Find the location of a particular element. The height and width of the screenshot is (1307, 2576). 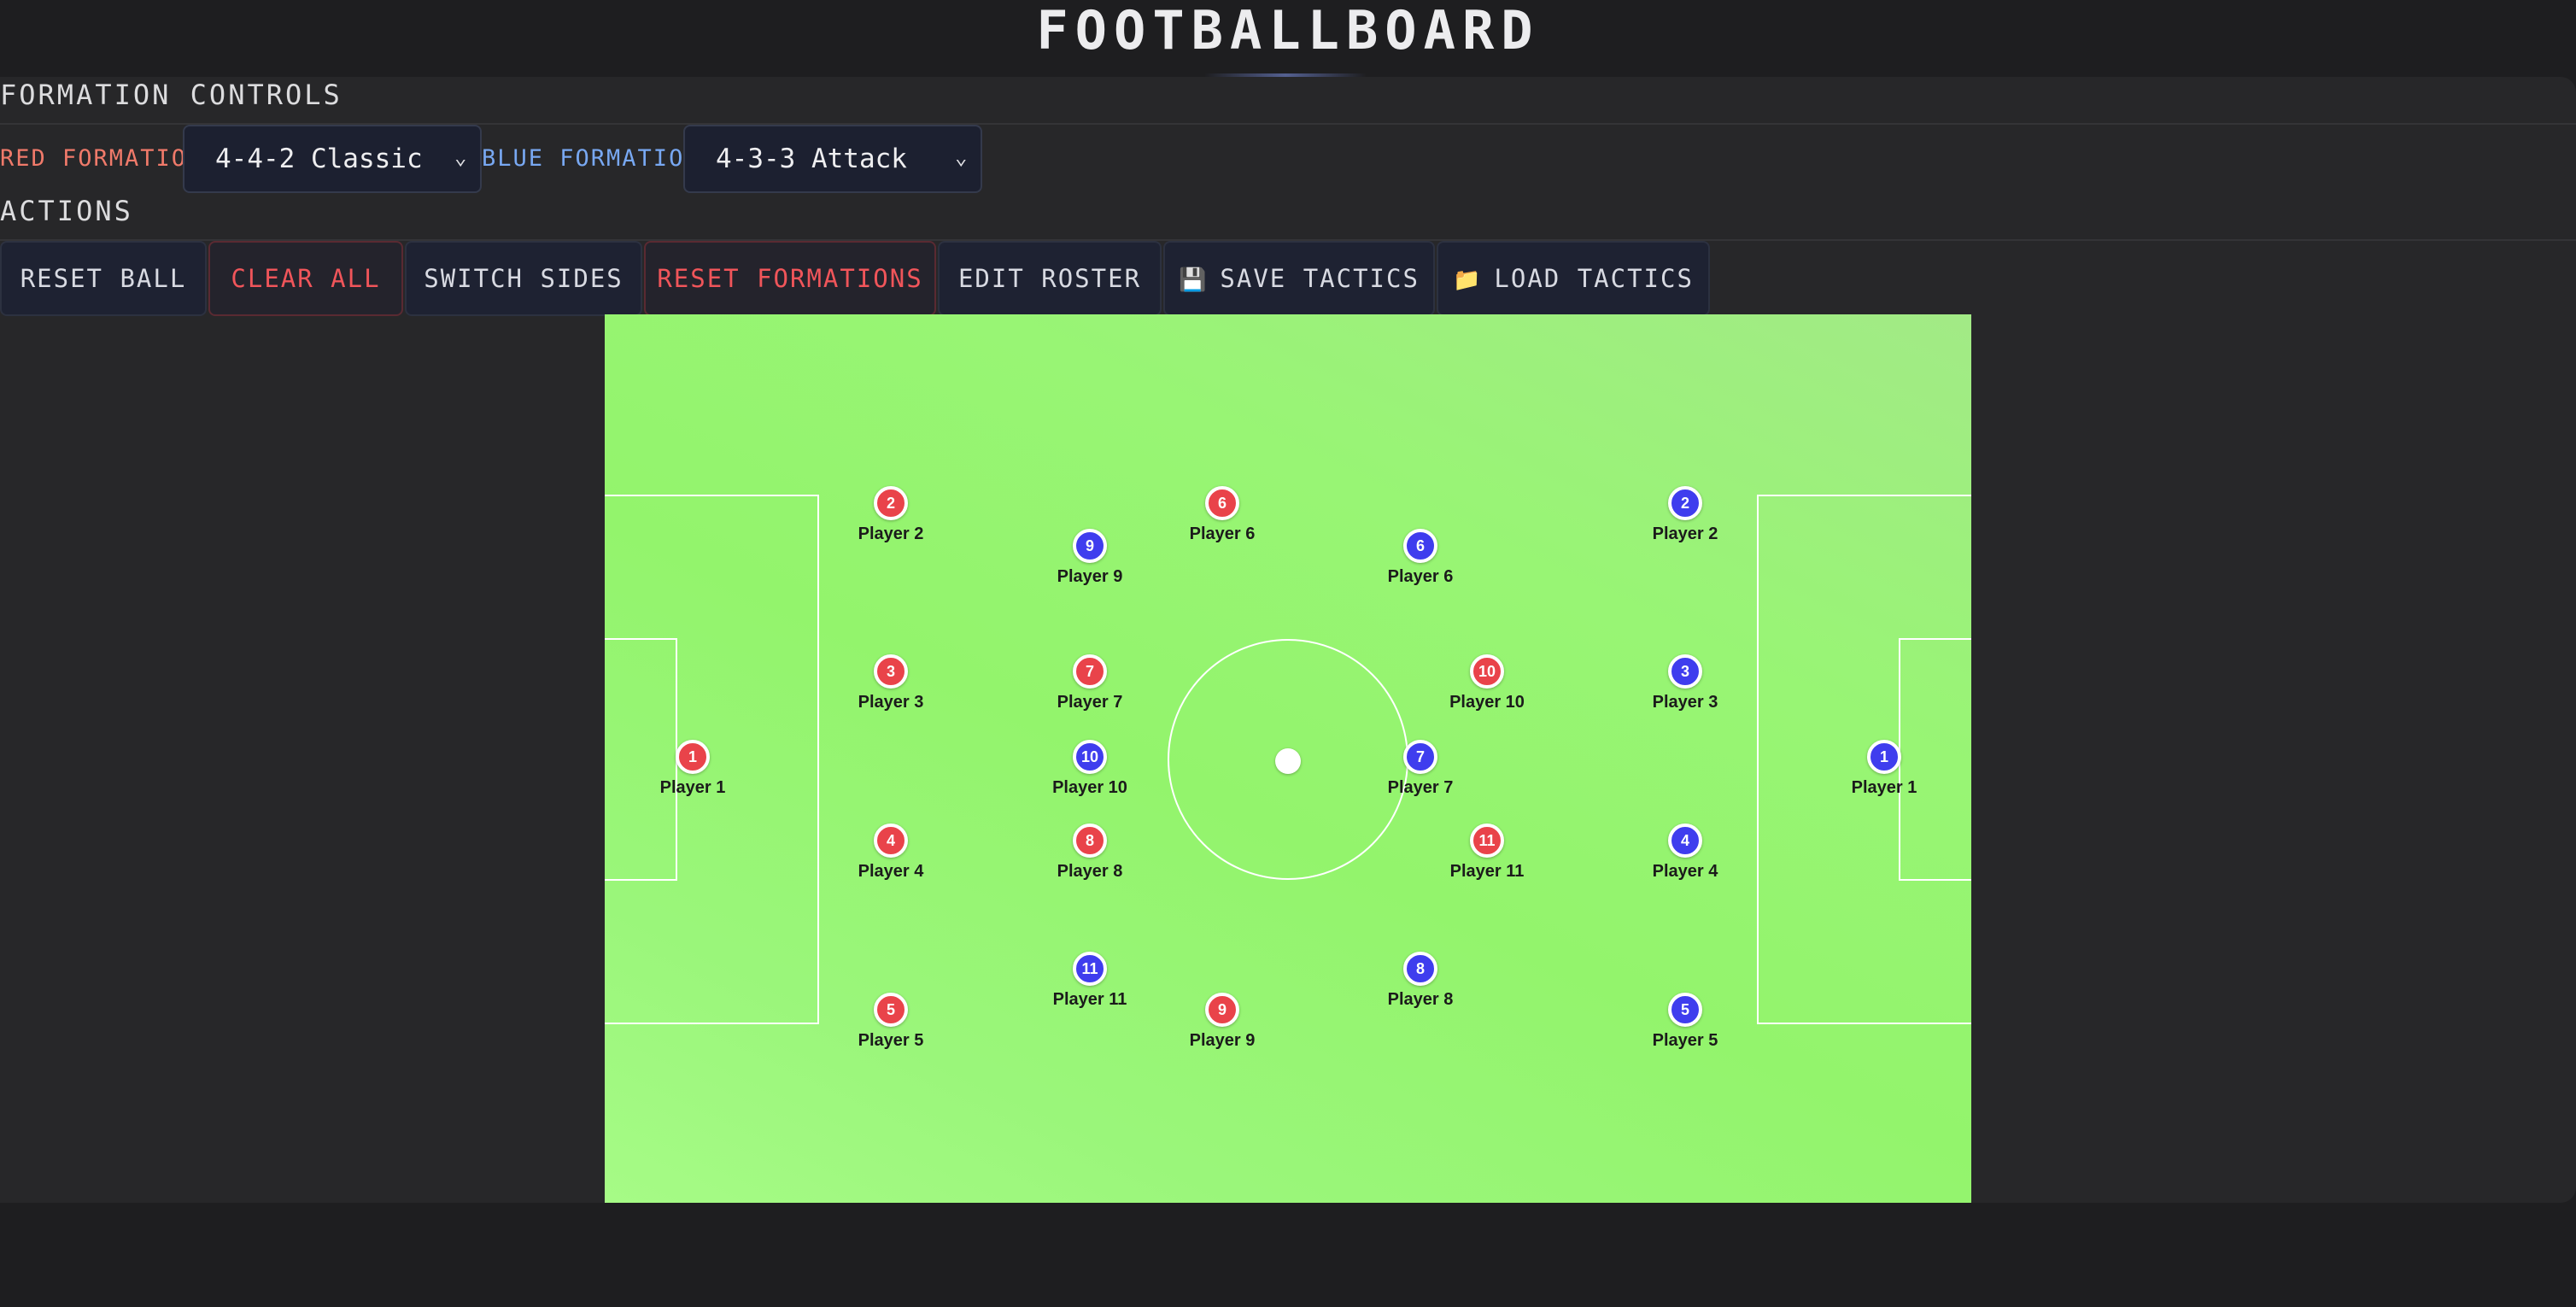

red-player-token: 2 Player 2 is located at coordinates (891, 524).